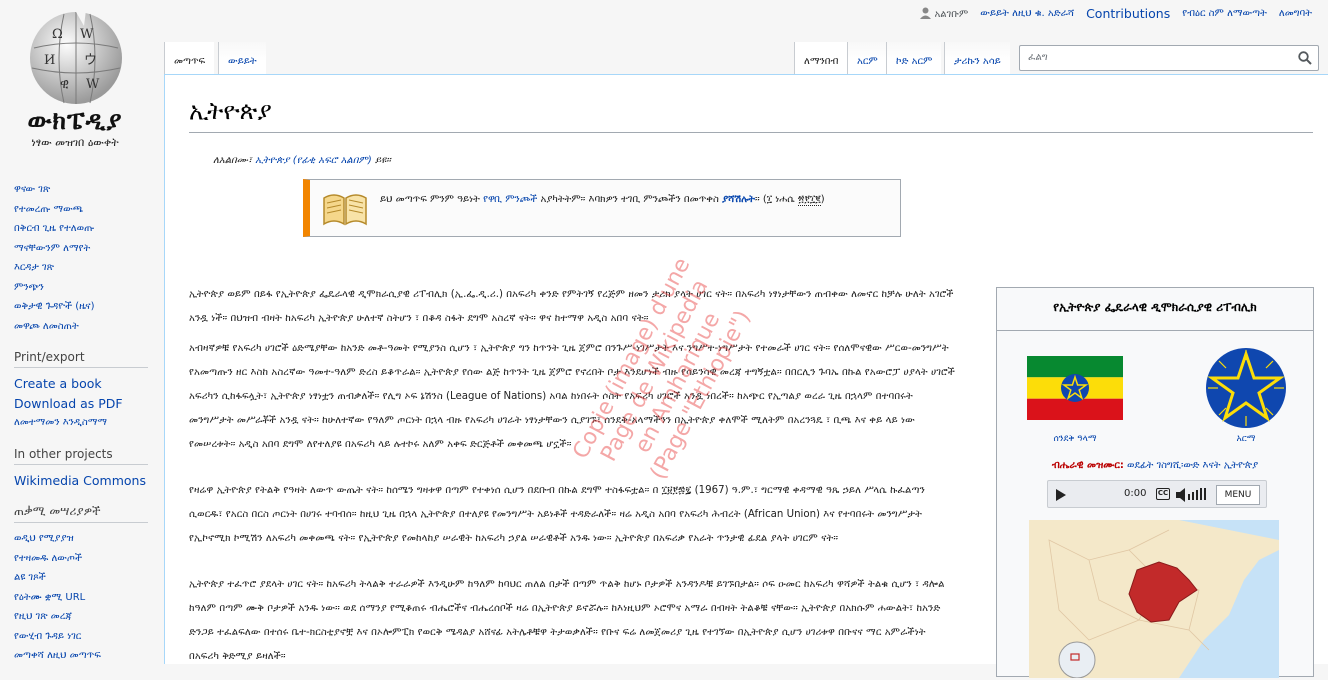 The image size is (1328, 680). What do you see at coordinates (1061, 495) in the screenshot?
I see `play-icon` at bounding box center [1061, 495].